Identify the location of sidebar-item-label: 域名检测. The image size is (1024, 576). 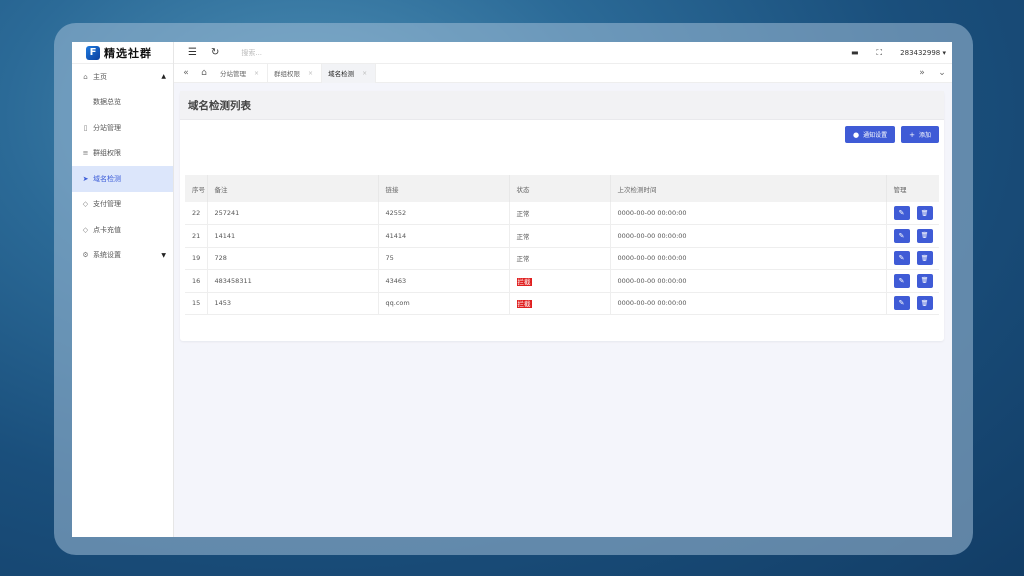
(107, 178).